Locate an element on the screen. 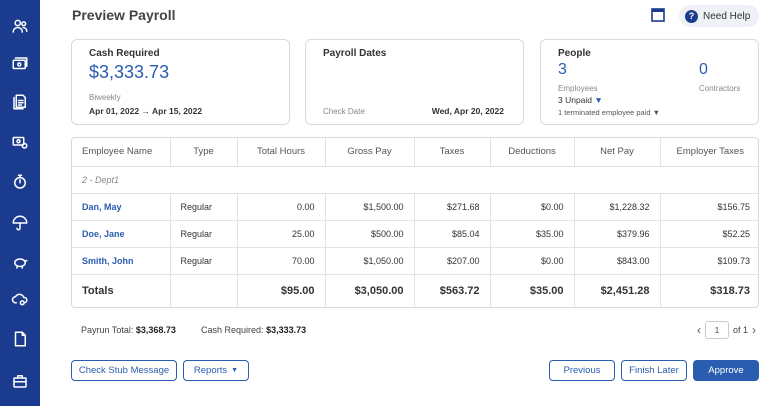 The height and width of the screenshot is (406, 768). sidebar is located at coordinates (20, 203).